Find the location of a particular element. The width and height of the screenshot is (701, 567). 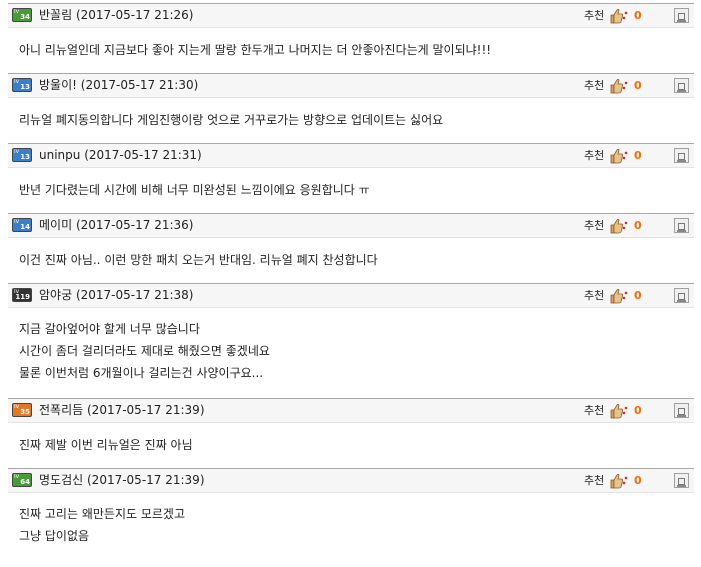

comment-body: 진짜 제발 이번 리뉴얼은 진짜 아님 is located at coordinates (351, 445).